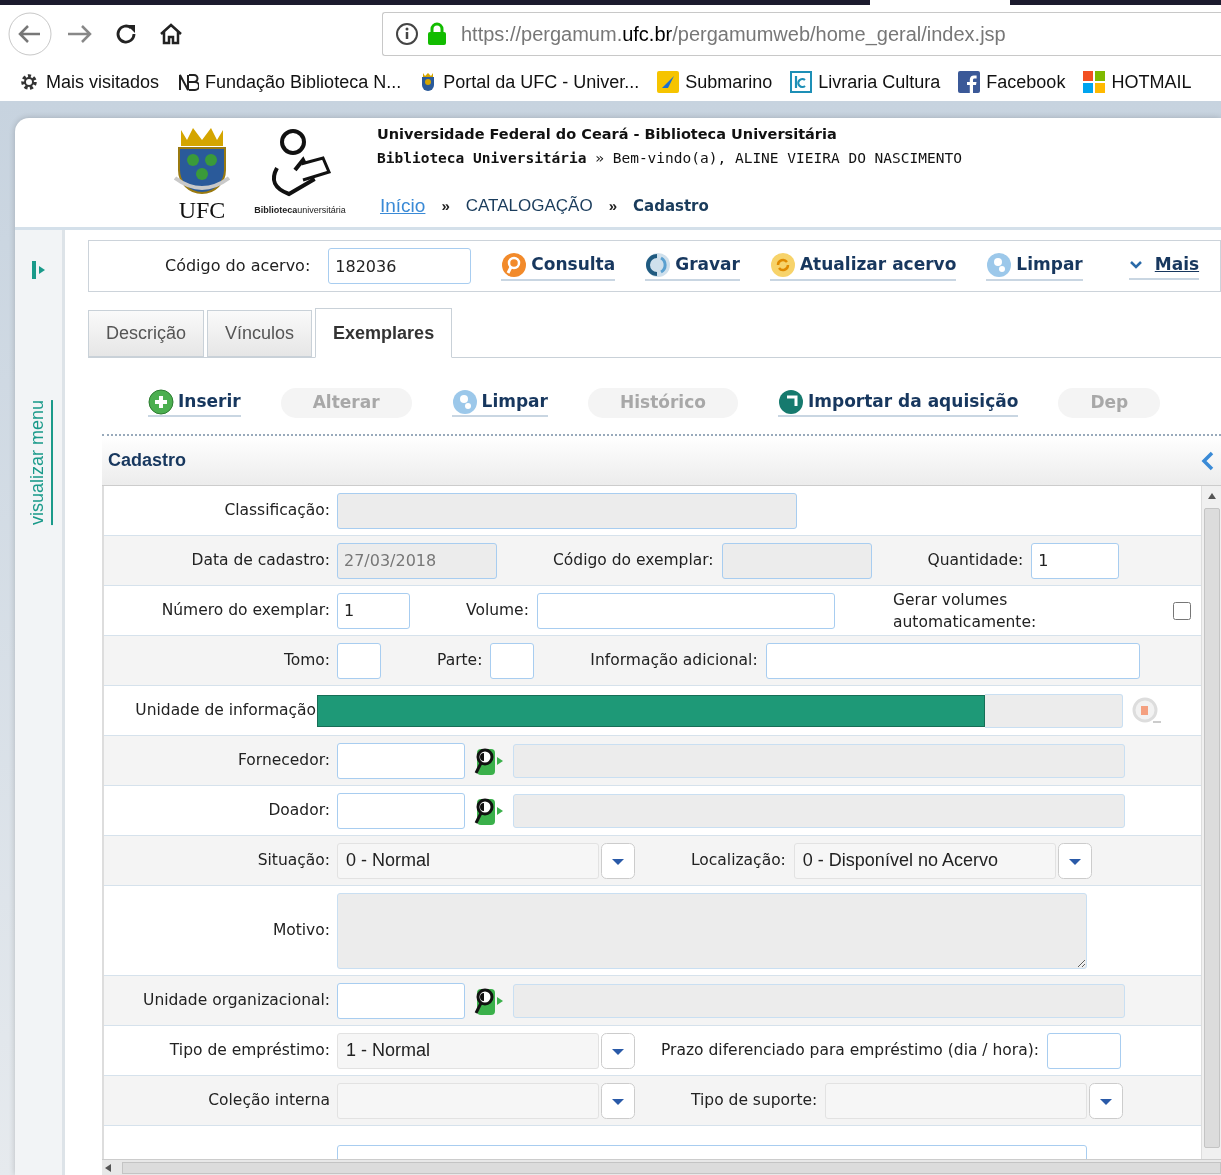 The height and width of the screenshot is (1175, 1221). I want to click on action-button: Limpar, so click(499, 403).